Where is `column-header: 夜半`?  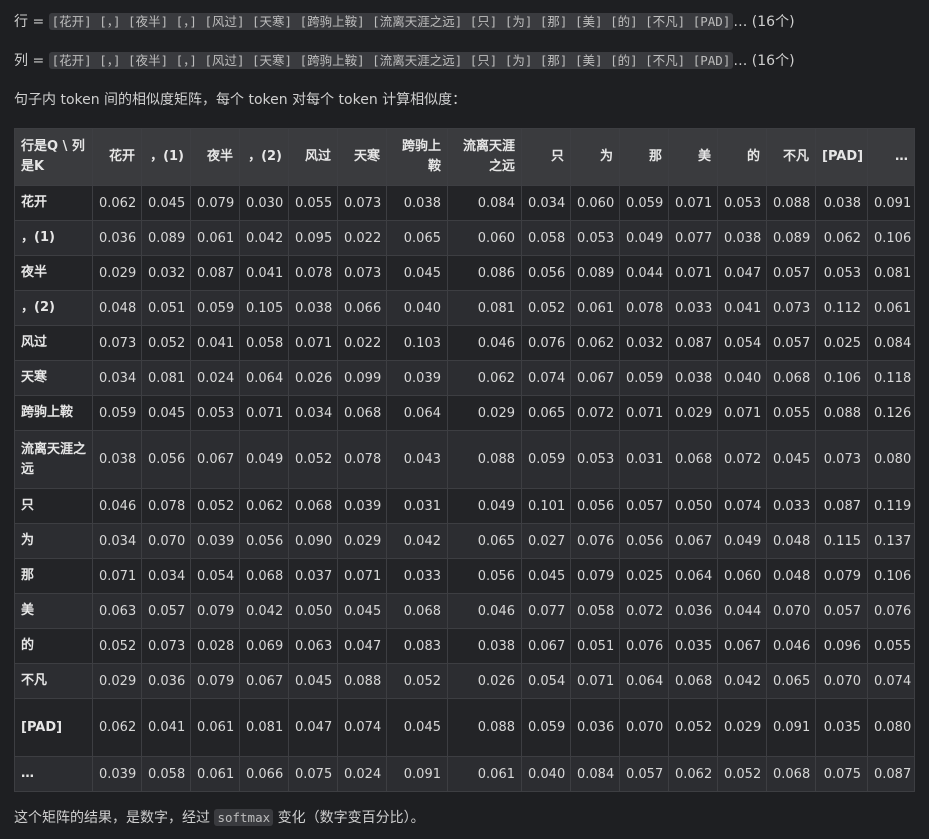
column-header: 夜半 is located at coordinates (215, 157).